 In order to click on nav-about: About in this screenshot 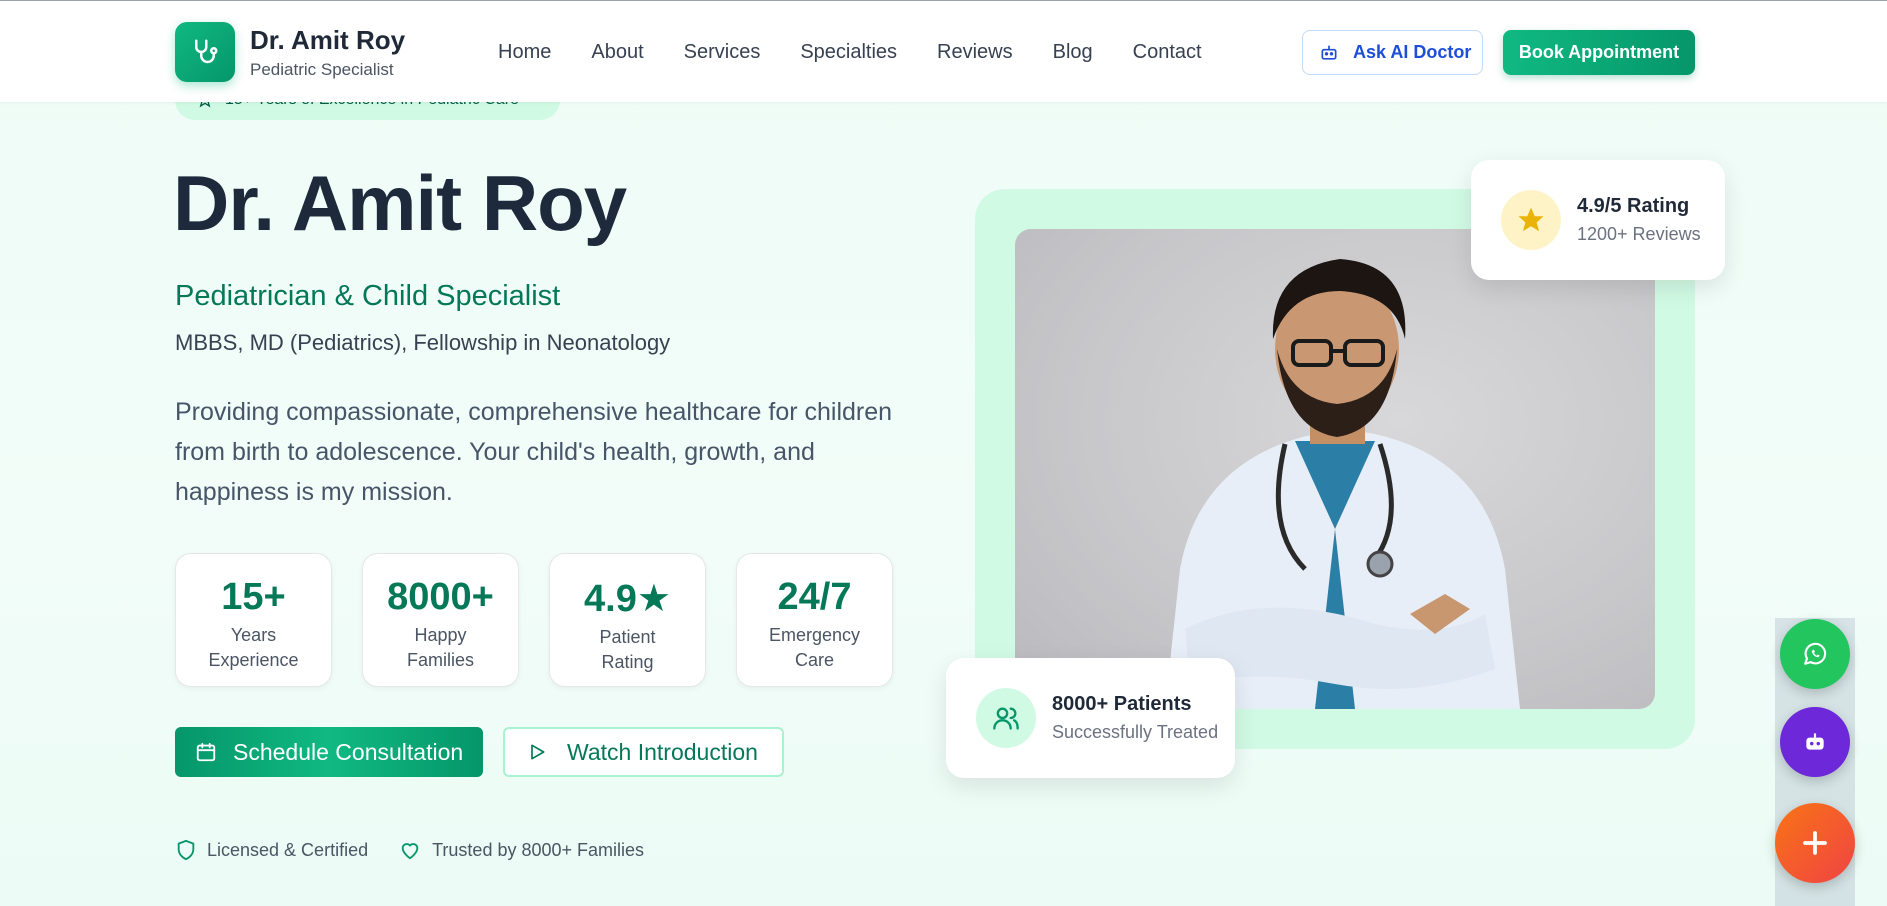, I will do `click(617, 52)`.